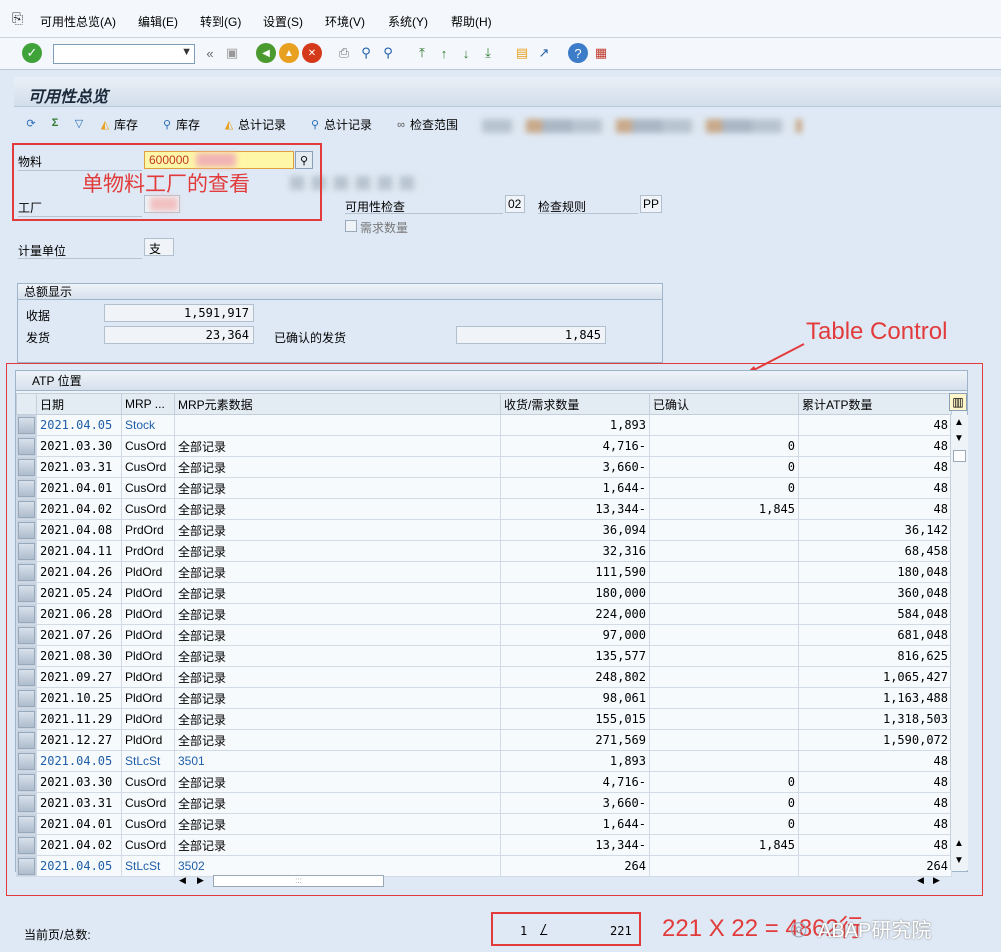 This screenshot has height=952, width=1001. Describe the element at coordinates (959, 456) in the screenshot. I see `vertical-scroll-thumb` at that location.